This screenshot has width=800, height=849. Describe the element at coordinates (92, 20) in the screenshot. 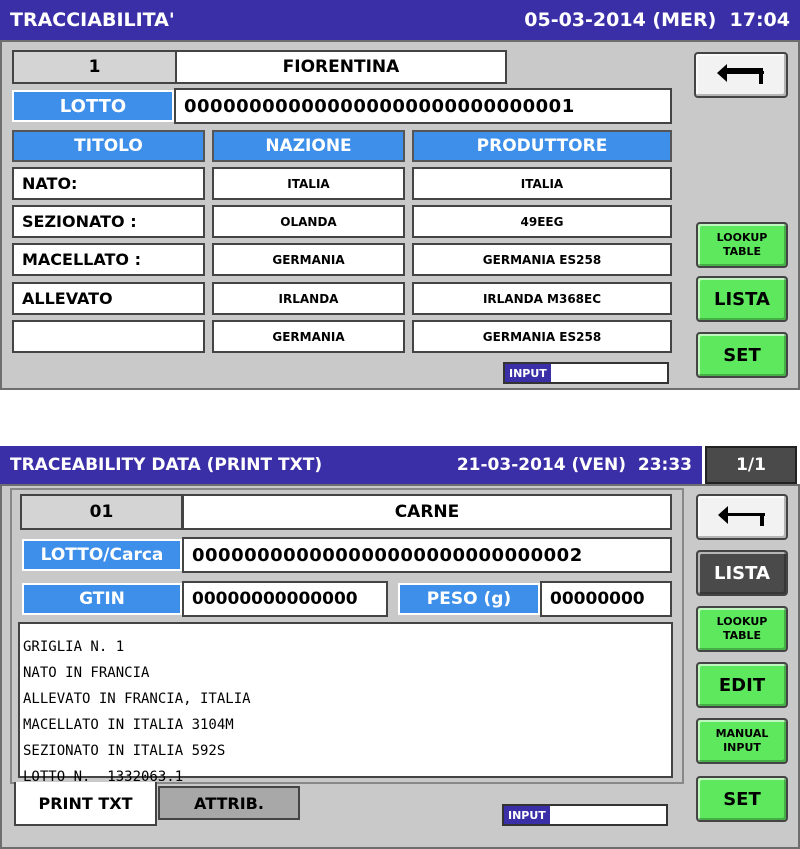

I see `top-screen-title: TRACCIABILITA'` at that location.